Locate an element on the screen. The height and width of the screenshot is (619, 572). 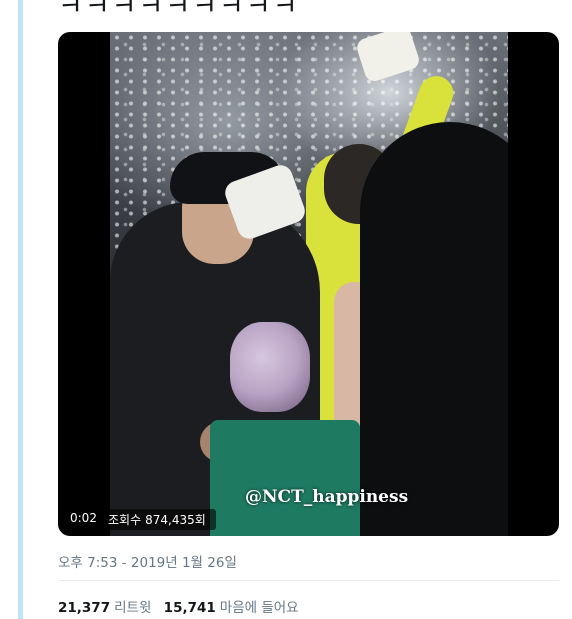
video-elapsed-time: 0:02 is located at coordinates (83, 518).